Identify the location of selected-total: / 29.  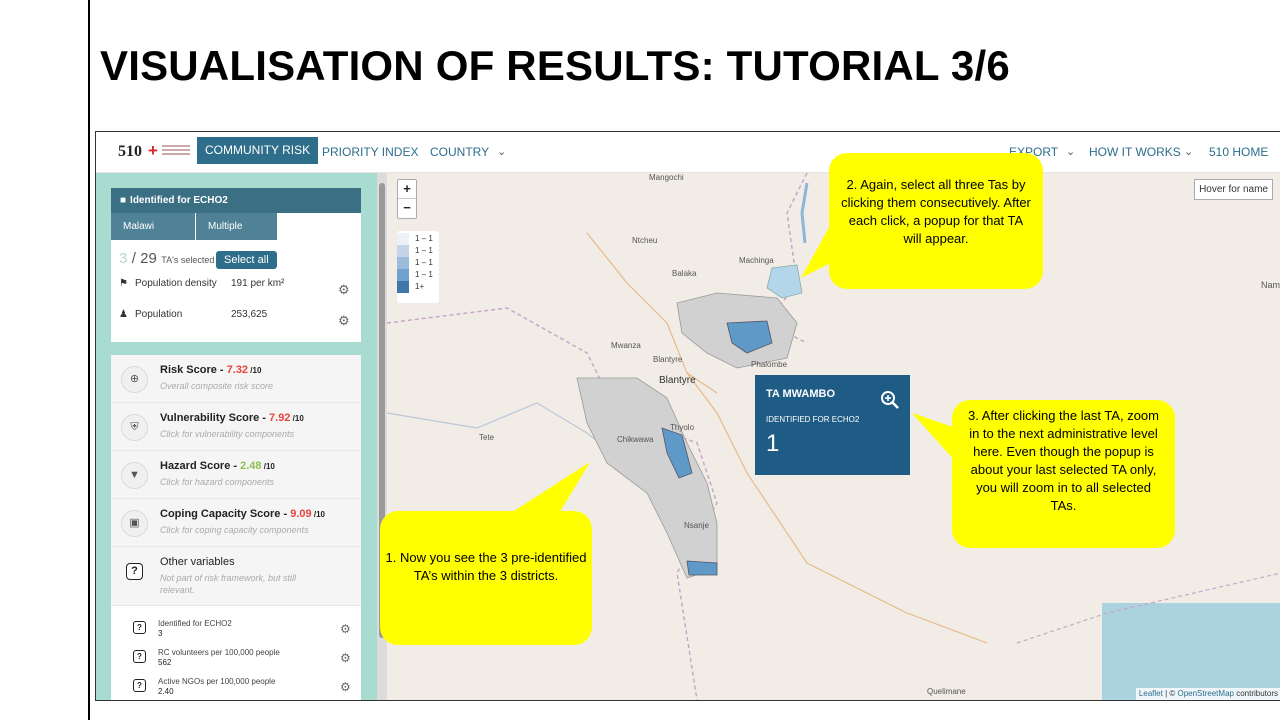
(144, 258).